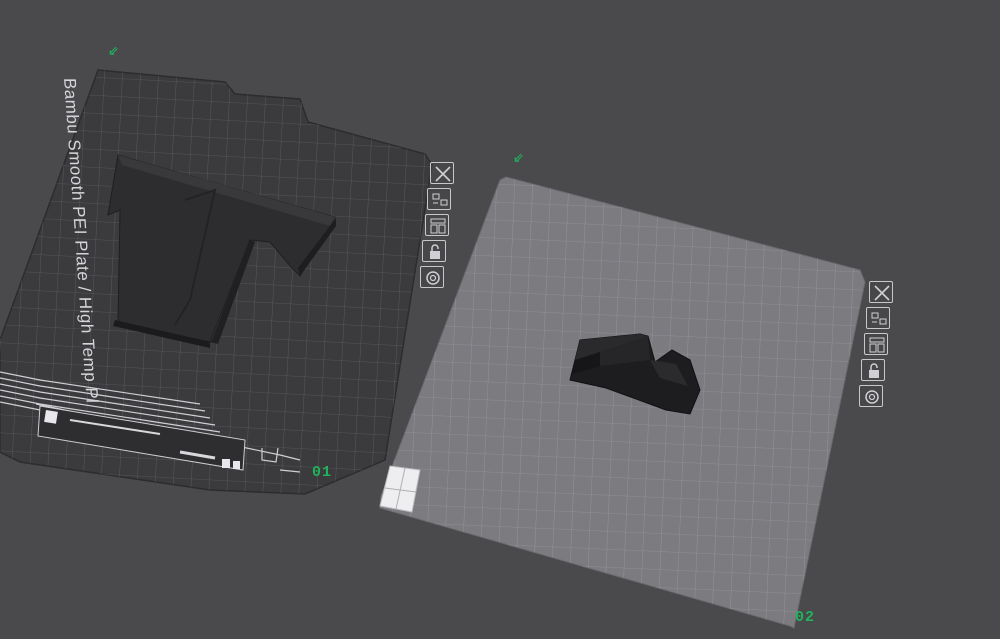  Describe the element at coordinates (805, 617) in the screenshot. I see `plate-02-number: 02` at that location.